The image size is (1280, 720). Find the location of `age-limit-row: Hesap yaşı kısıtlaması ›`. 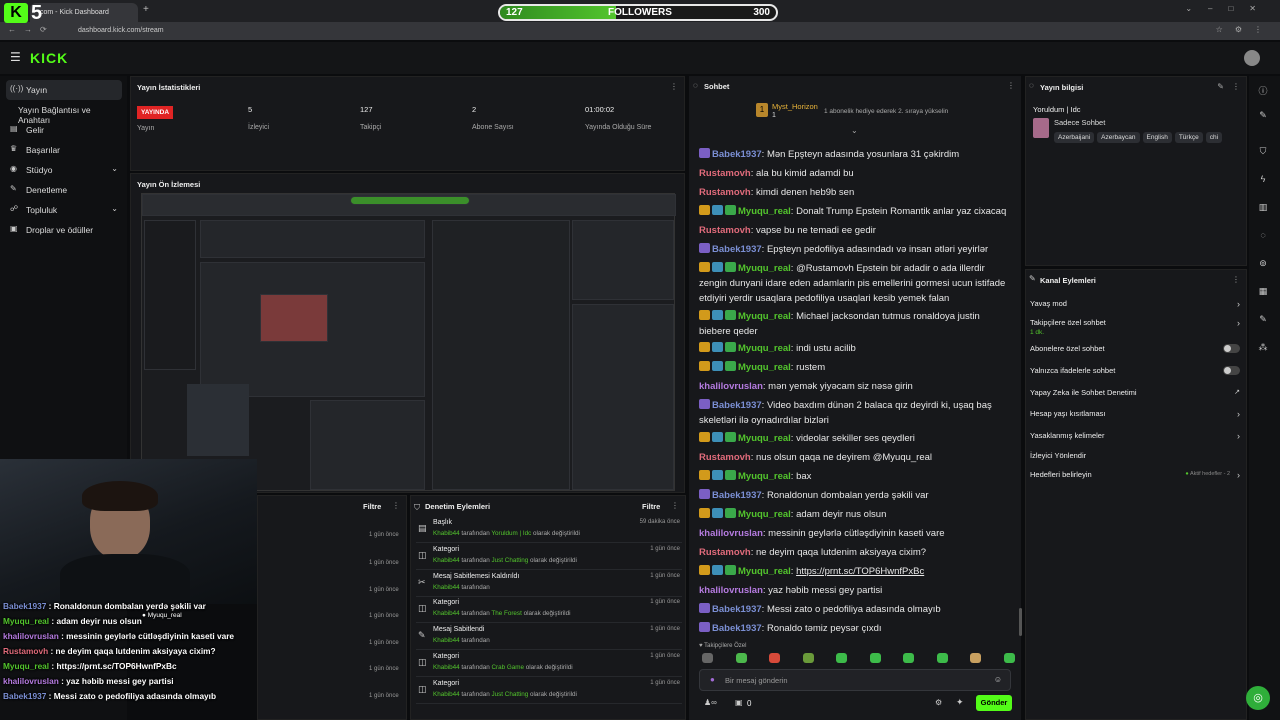

age-limit-row: Hesap yaşı kısıtlaması › is located at coordinates (1135, 415).